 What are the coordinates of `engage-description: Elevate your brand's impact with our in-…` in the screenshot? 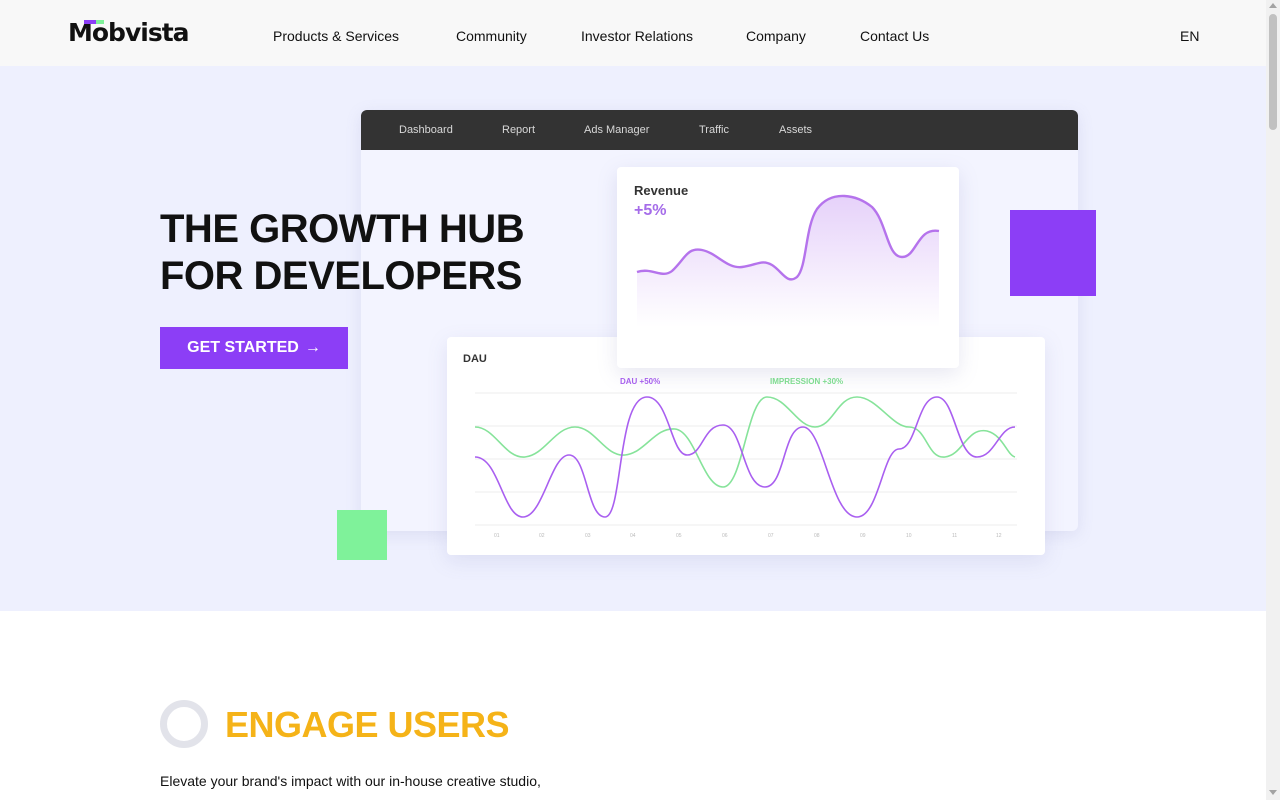 It's located at (350, 781).